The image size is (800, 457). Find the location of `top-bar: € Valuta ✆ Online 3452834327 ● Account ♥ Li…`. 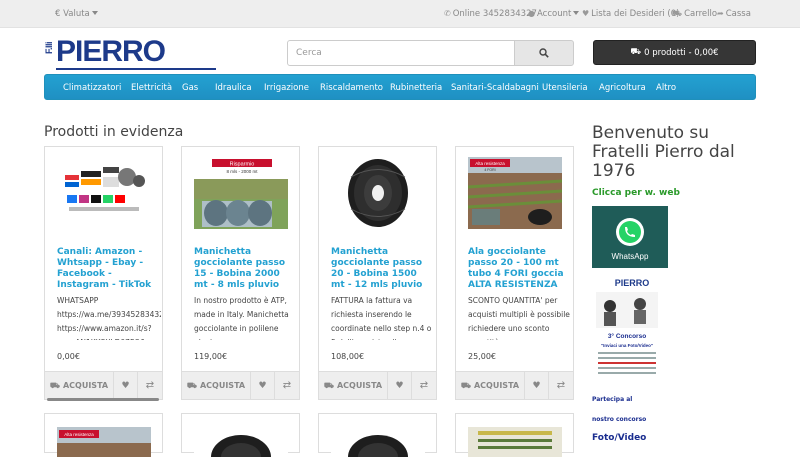

top-bar: € Valuta ✆ Online 3452834327 ● Account ♥ Li… is located at coordinates (400, 14).